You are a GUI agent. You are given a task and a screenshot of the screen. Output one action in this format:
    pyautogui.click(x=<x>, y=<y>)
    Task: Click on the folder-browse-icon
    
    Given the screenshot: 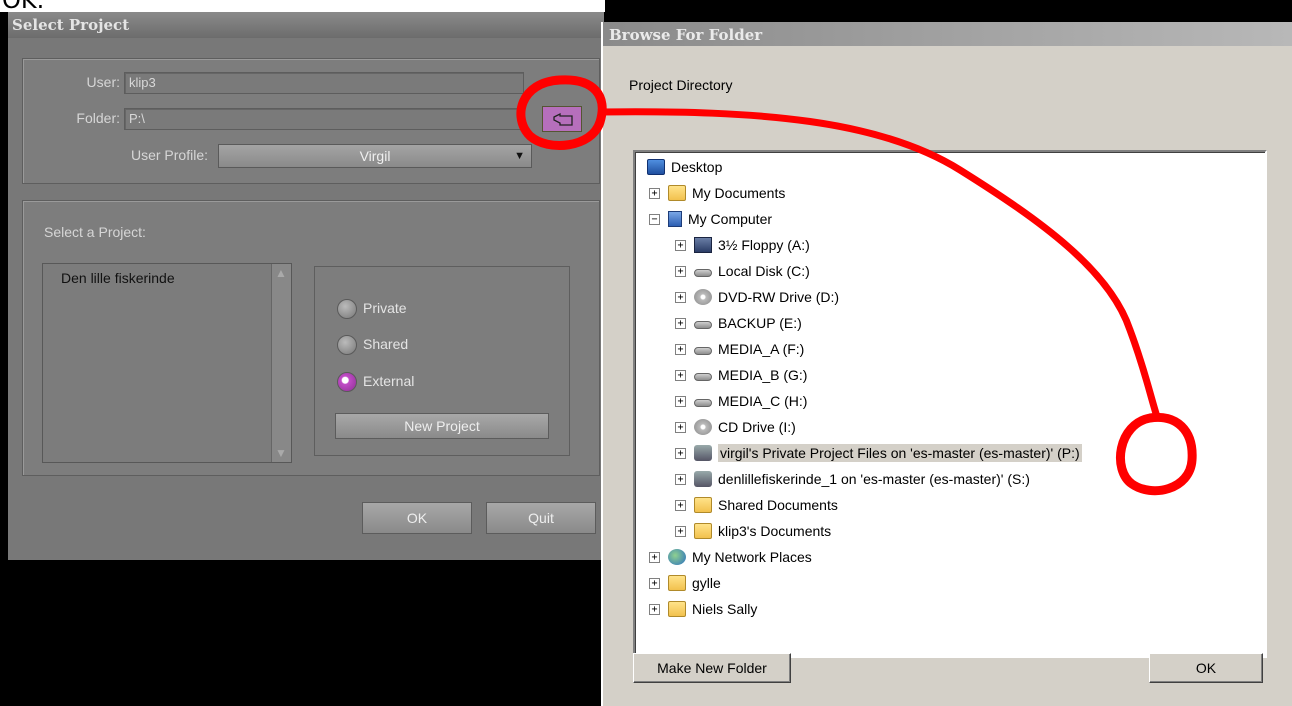 What is the action you would take?
    pyautogui.click(x=563, y=119)
    